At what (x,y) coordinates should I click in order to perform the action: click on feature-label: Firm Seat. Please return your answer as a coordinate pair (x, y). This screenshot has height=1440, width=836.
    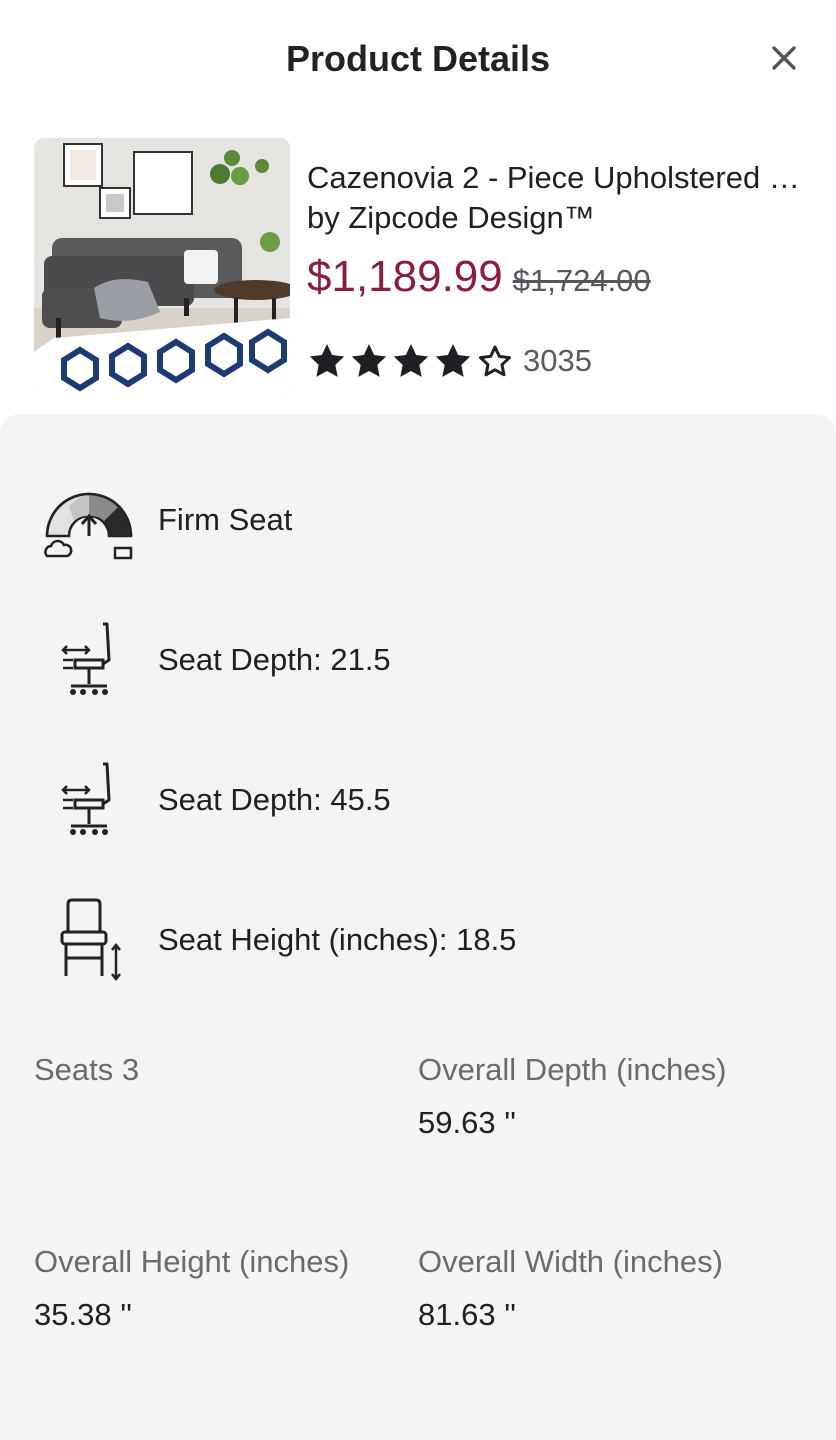
    Looking at the image, I should click on (225, 519).